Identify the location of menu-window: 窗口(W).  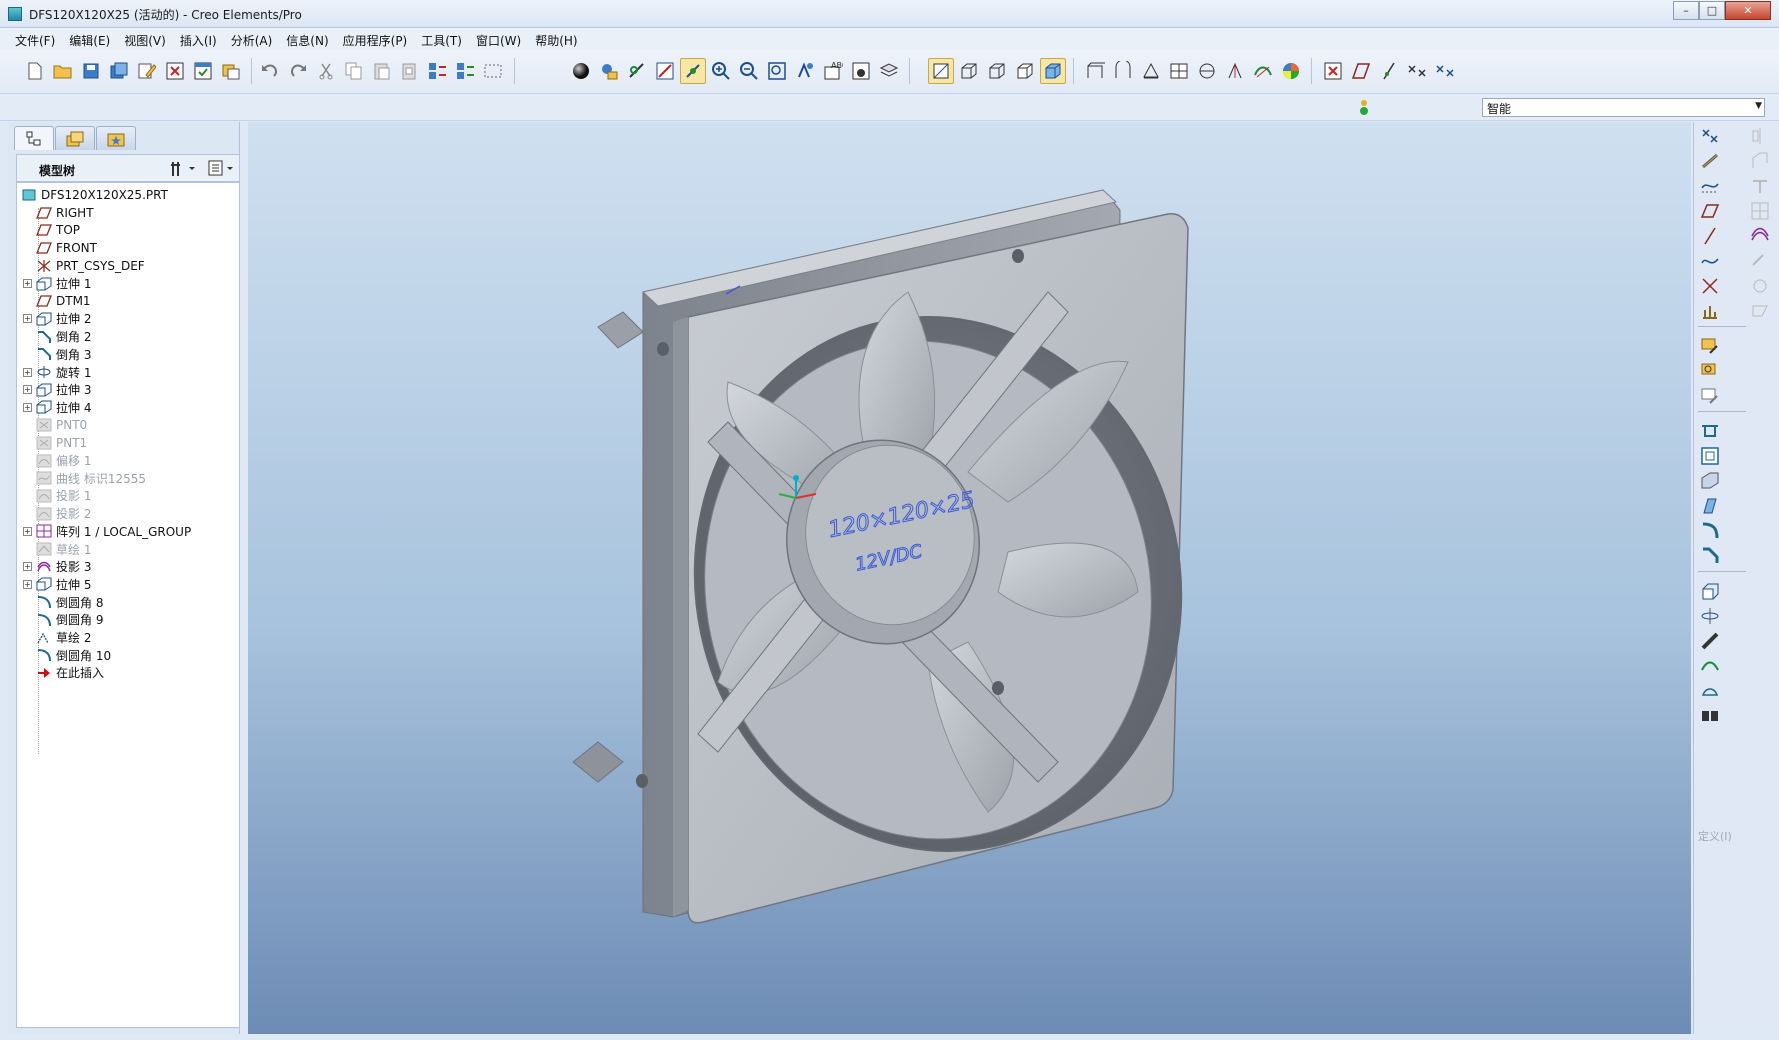
(498, 39).